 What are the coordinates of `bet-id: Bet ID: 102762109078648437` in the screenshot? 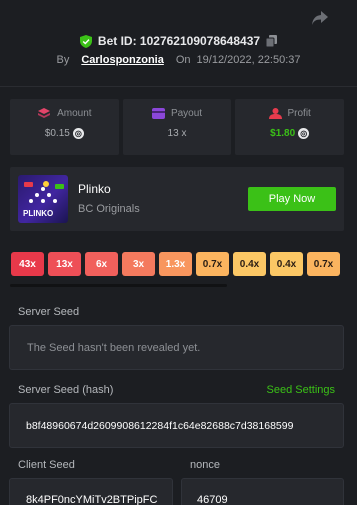 It's located at (179, 41).